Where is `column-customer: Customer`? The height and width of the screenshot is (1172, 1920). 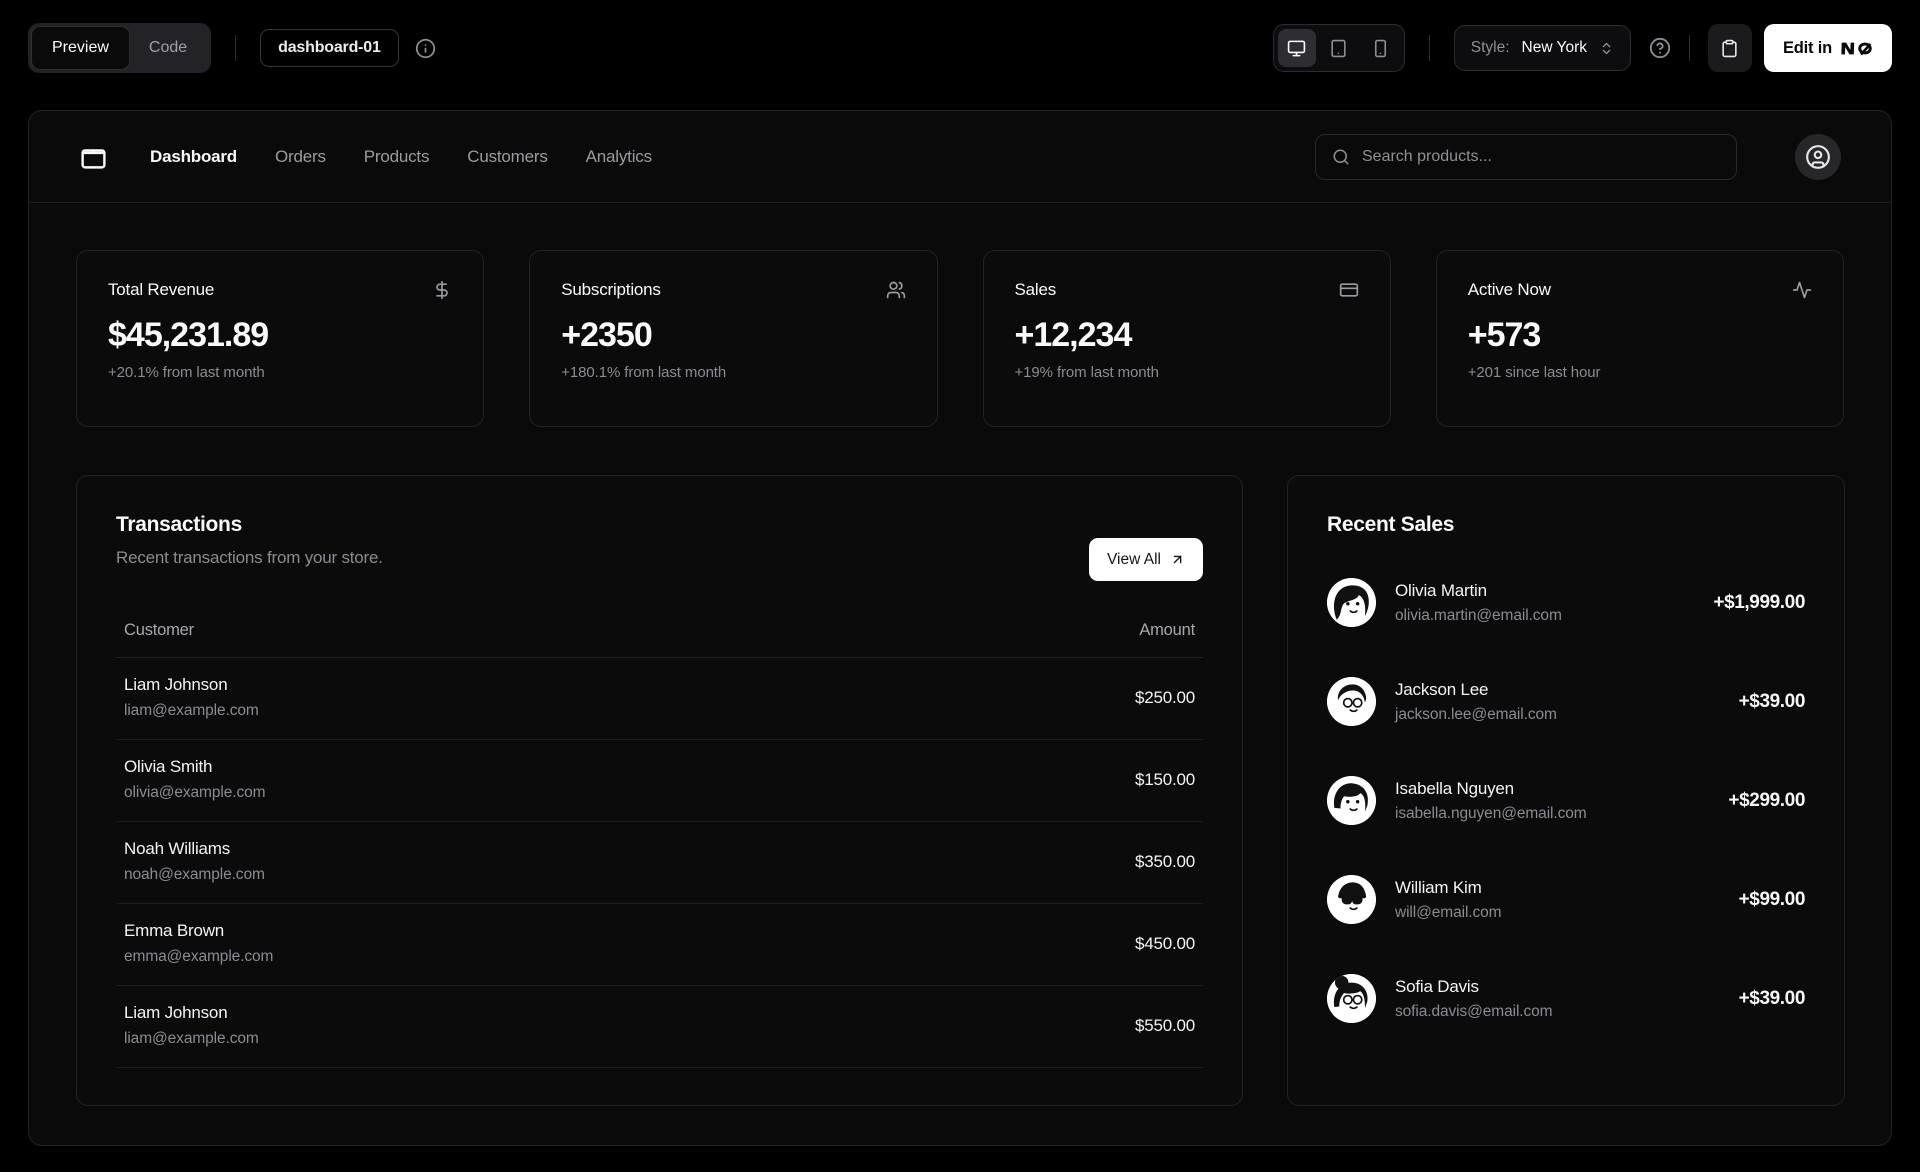 column-customer: Customer is located at coordinates (488, 639).